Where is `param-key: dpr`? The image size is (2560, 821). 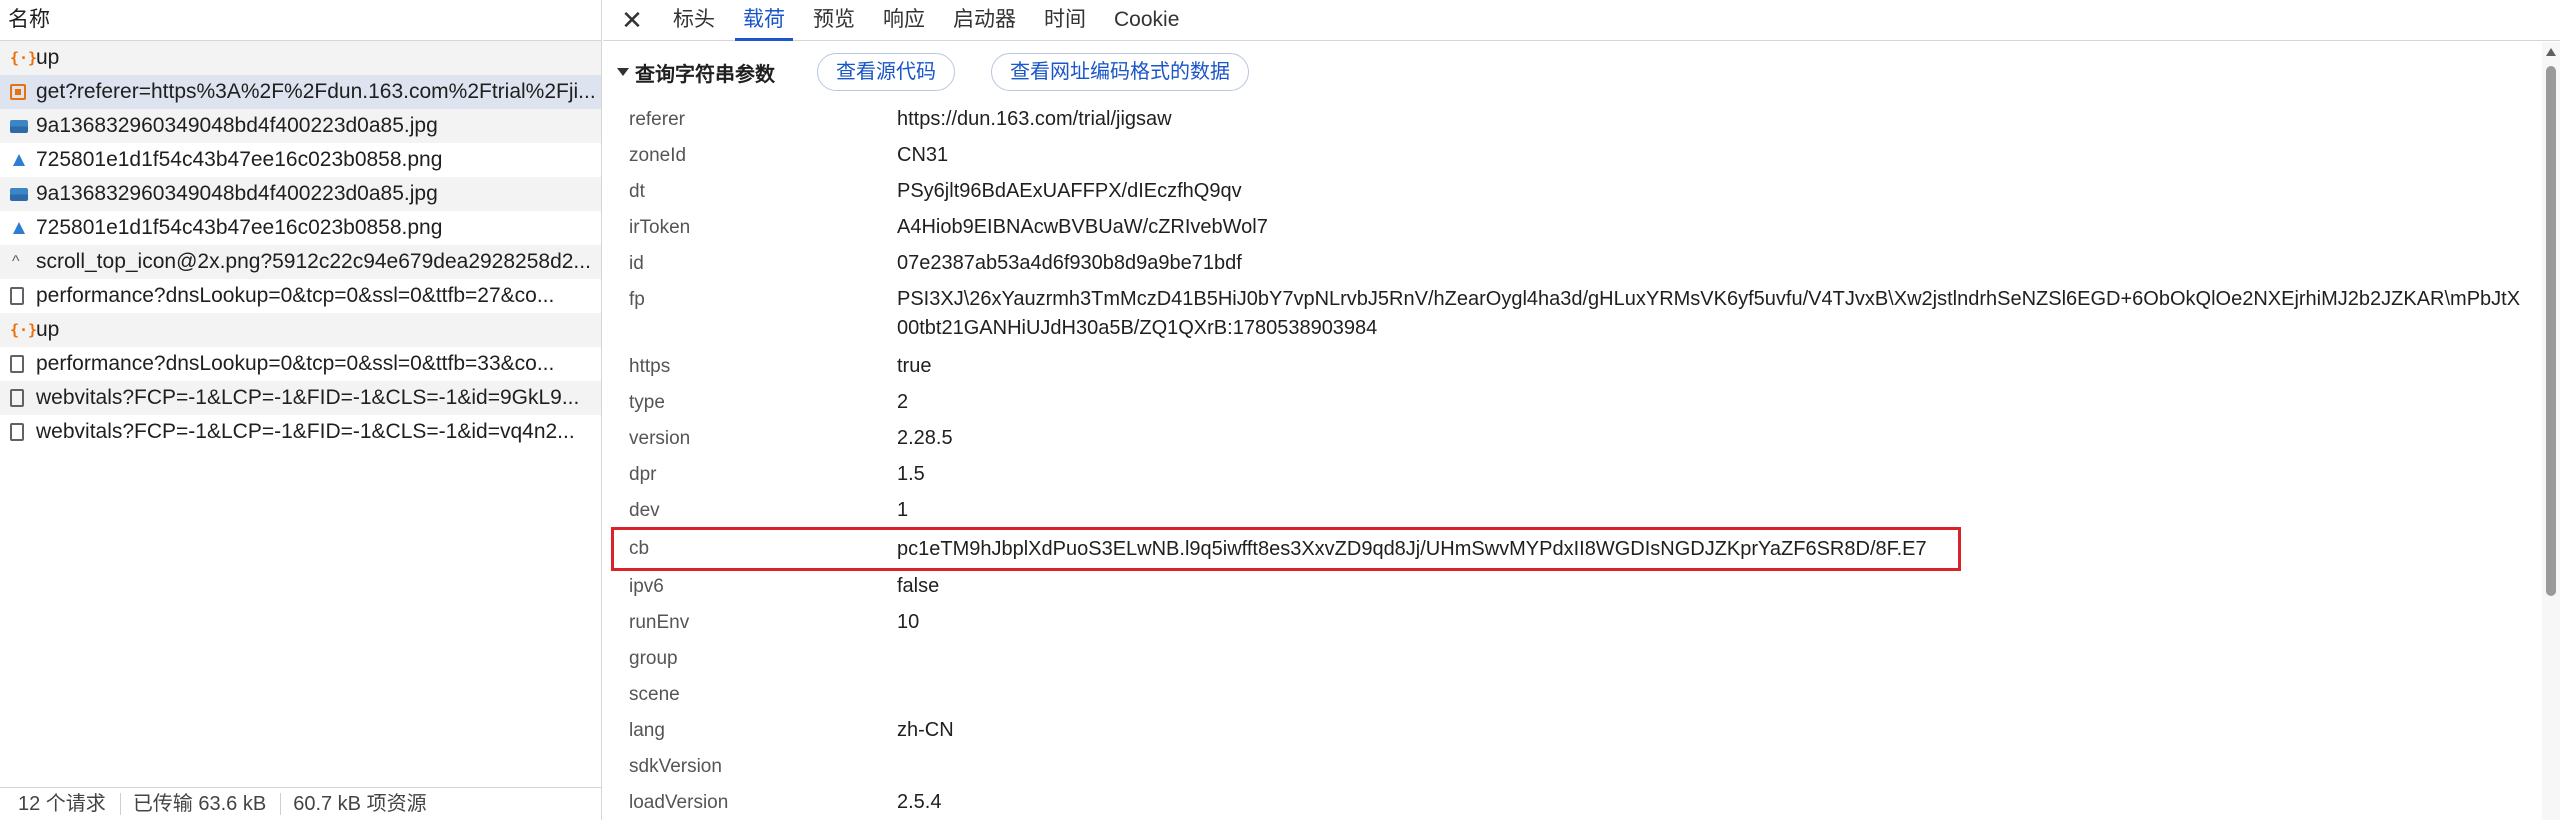 param-key: dpr is located at coordinates (643, 474).